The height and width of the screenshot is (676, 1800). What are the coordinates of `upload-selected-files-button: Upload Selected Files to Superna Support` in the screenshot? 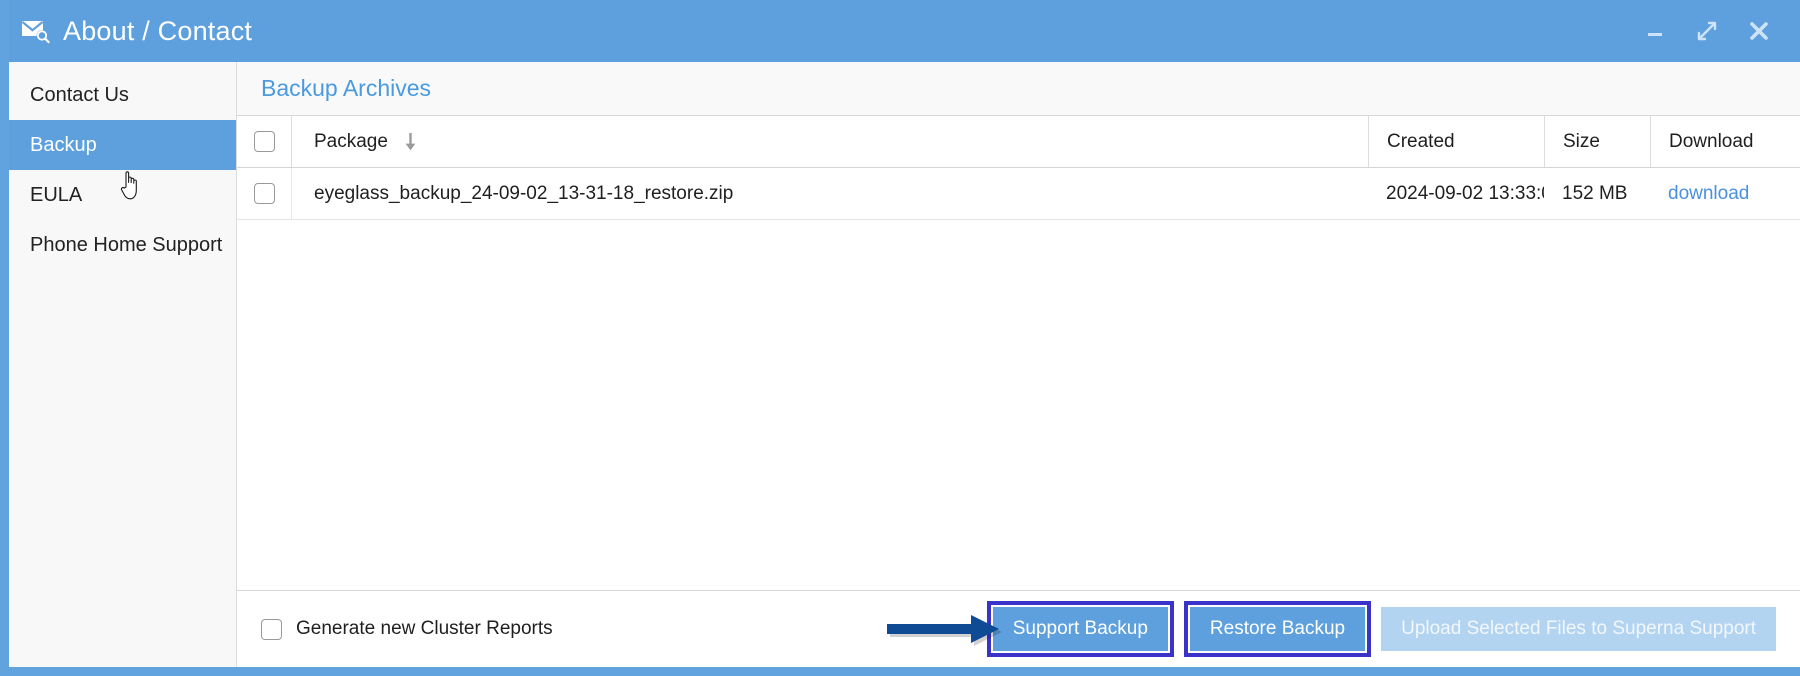 It's located at (1578, 629).